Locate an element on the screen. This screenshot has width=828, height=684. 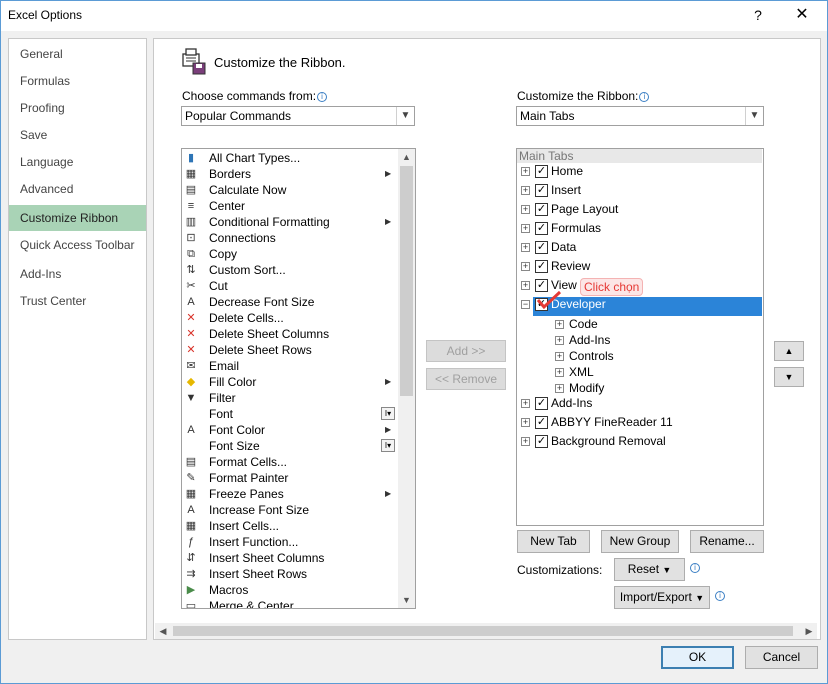
scroll-down-icon: ▼ is located at coordinates (406, 600).